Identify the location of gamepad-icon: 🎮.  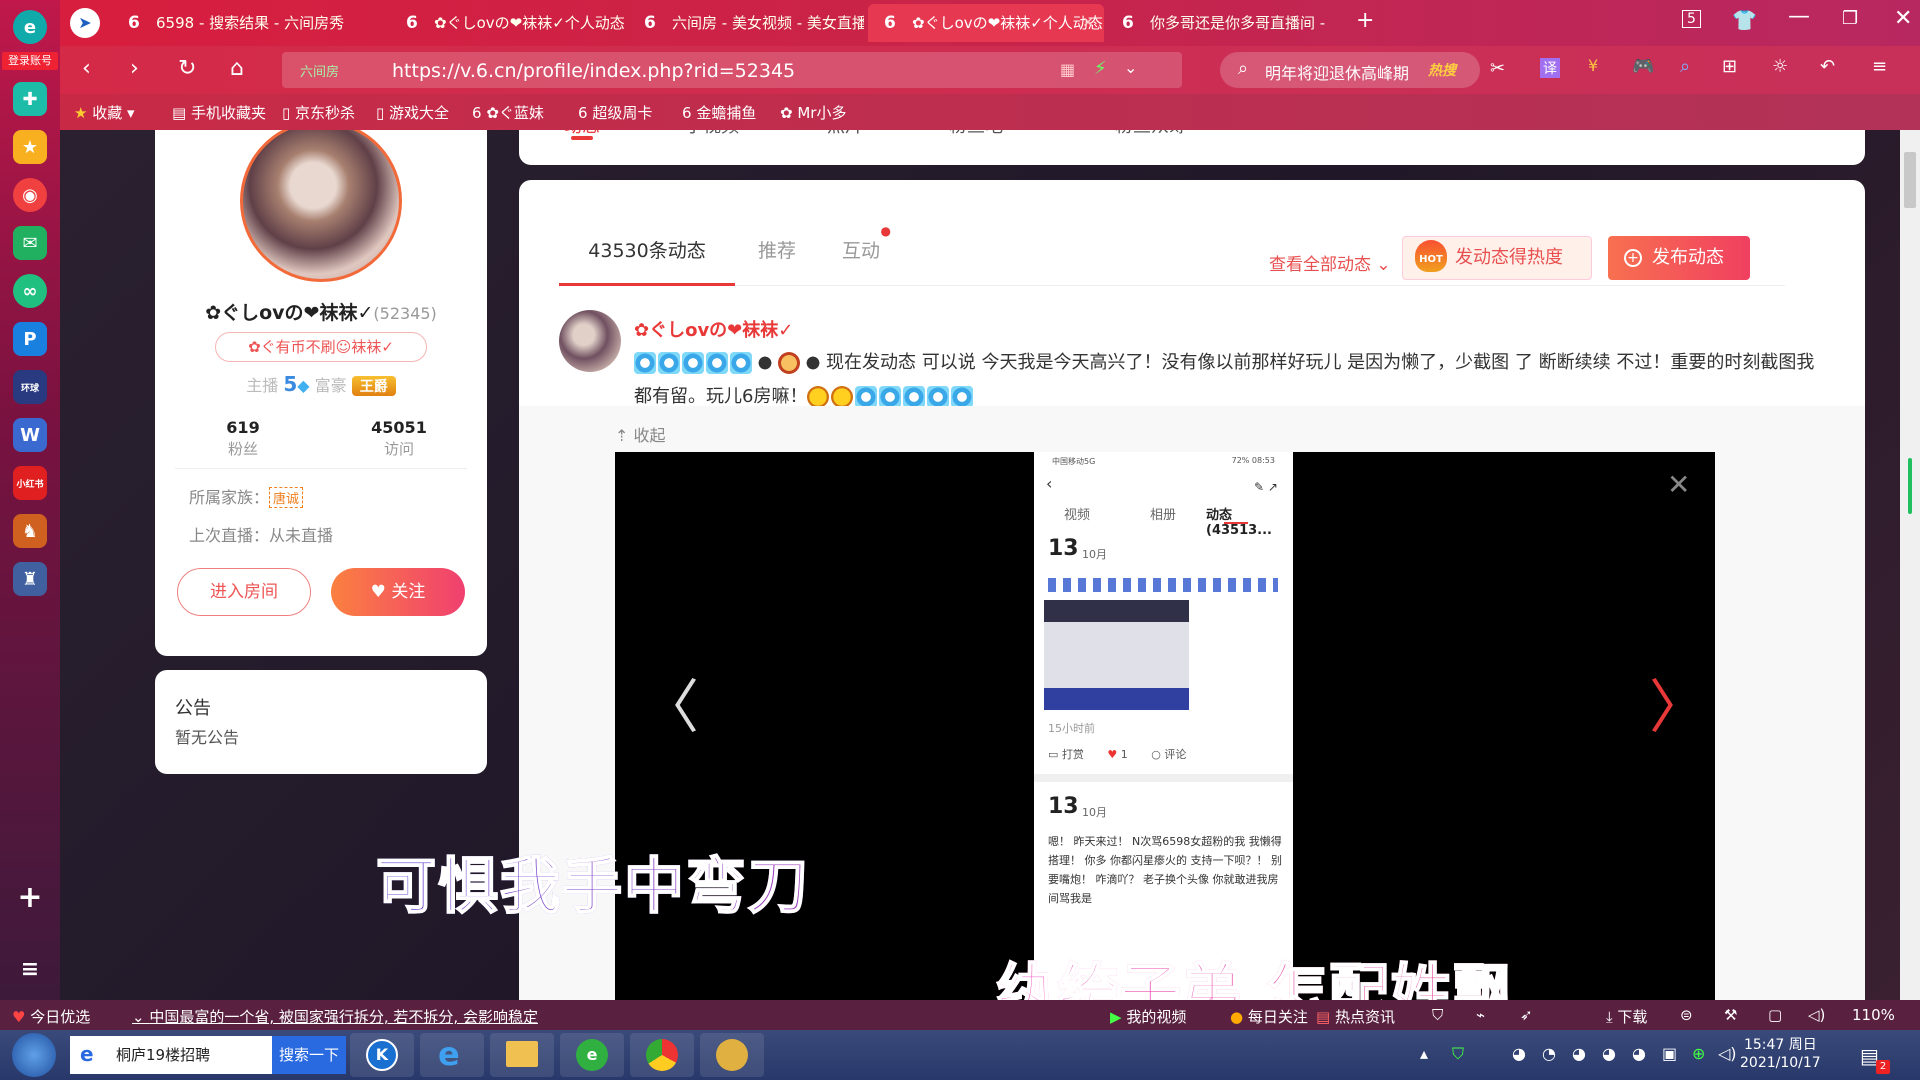
(1643, 66).